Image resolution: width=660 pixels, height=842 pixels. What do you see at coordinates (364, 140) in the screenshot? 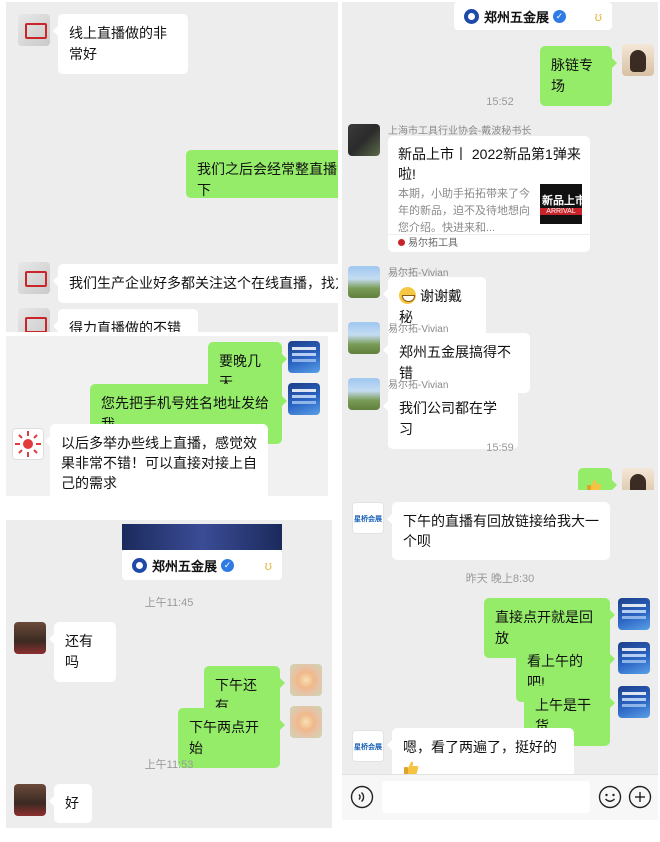
I see `avatar-dai-bo` at bounding box center [364, 140].